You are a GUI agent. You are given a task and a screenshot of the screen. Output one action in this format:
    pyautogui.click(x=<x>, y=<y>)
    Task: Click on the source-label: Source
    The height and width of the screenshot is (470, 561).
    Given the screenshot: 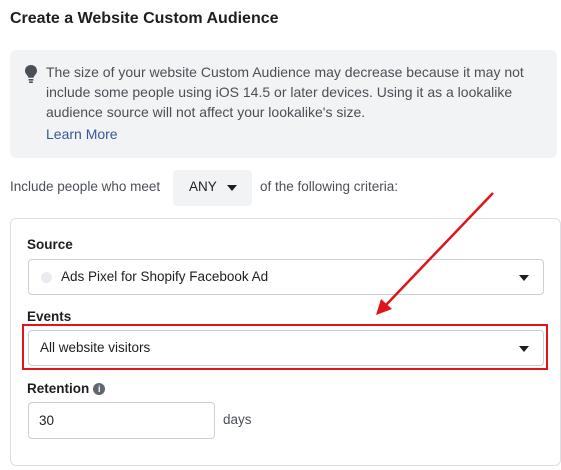 What is the action you would take?
    pyautogui.click(x=50, y=244)
    